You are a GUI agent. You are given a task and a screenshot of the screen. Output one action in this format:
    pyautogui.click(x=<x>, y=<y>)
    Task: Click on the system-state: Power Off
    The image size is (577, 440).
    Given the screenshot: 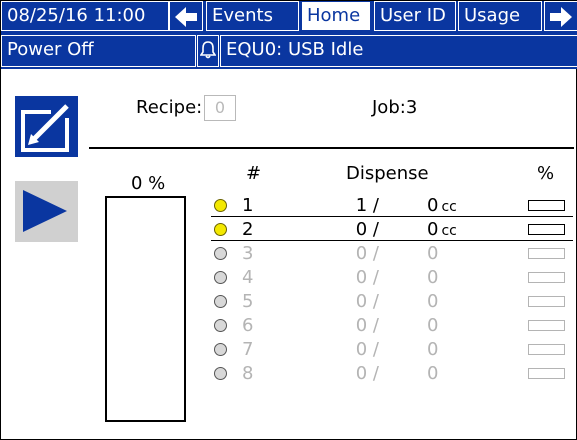 What is the action you would take?
    pyautogui.click(x=98, y=51)
    